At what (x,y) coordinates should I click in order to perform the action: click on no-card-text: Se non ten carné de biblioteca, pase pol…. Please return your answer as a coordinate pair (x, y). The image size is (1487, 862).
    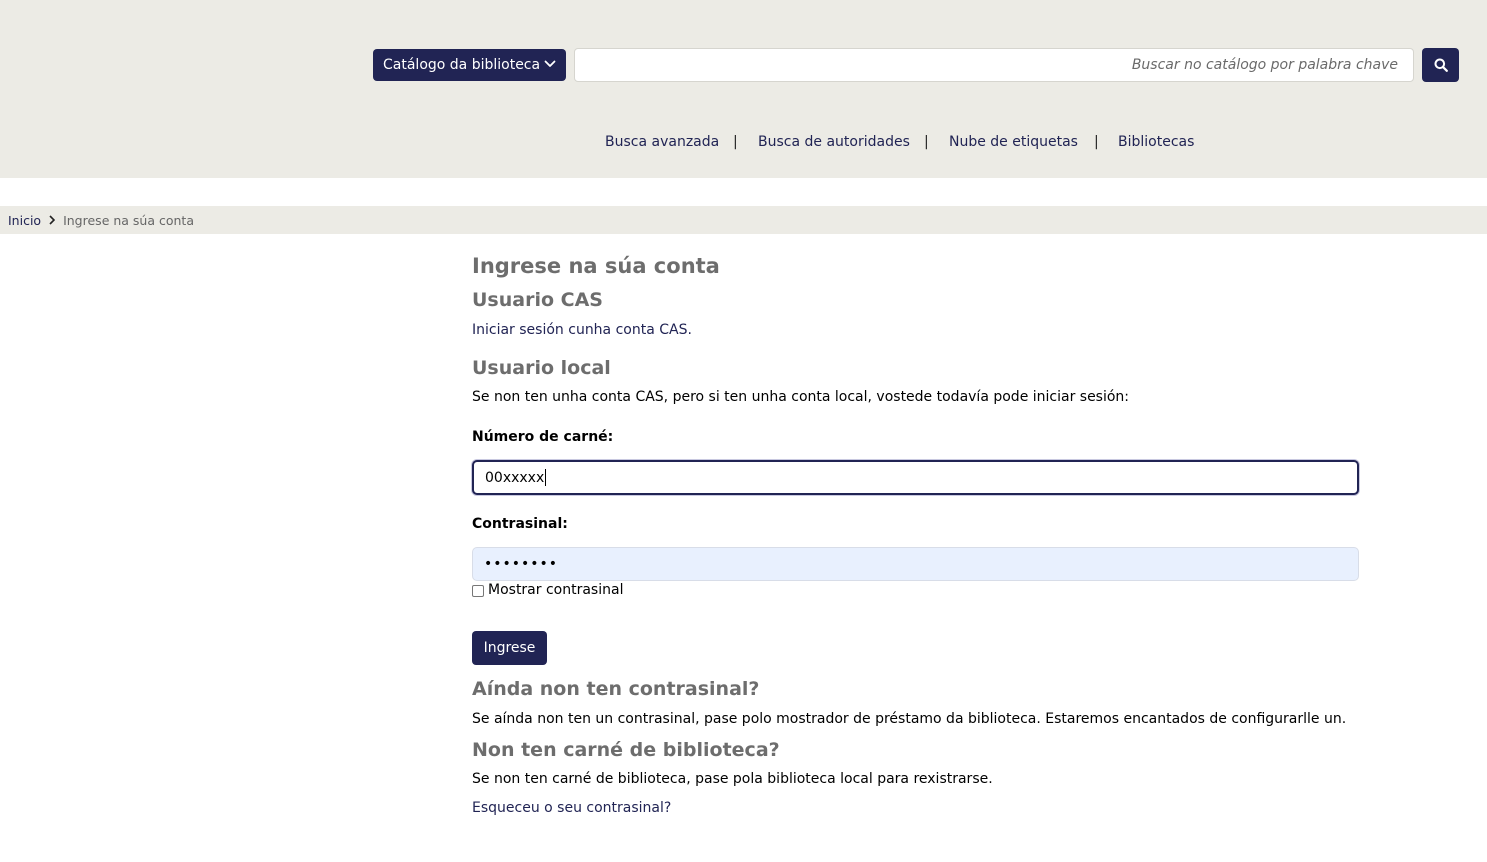
    Looking at the image, I should click on (732, 779).